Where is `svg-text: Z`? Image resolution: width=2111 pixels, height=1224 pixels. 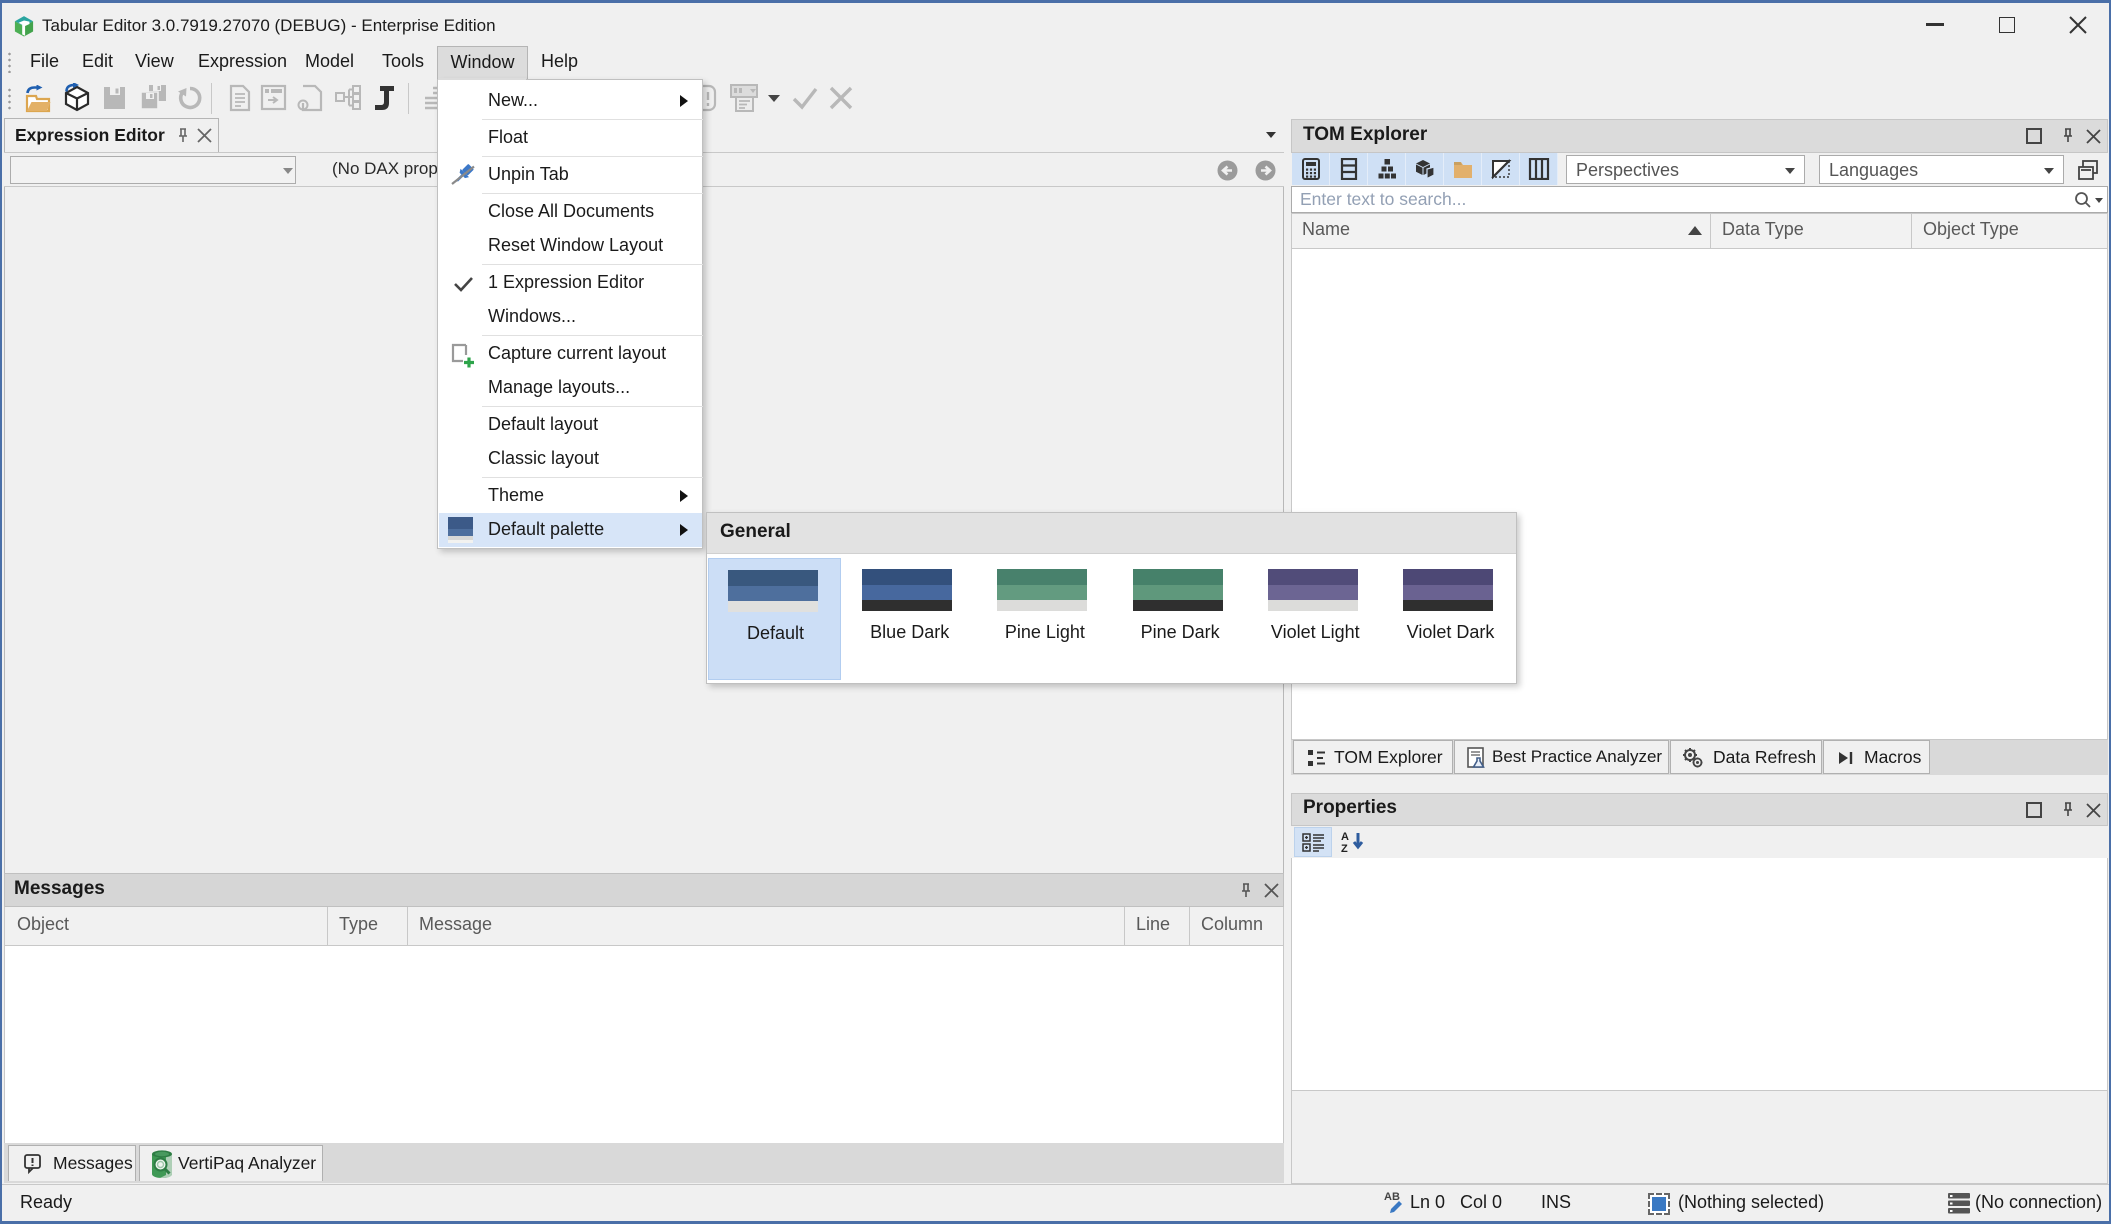 svg-text: Z is located at coordinates (1344, 848).